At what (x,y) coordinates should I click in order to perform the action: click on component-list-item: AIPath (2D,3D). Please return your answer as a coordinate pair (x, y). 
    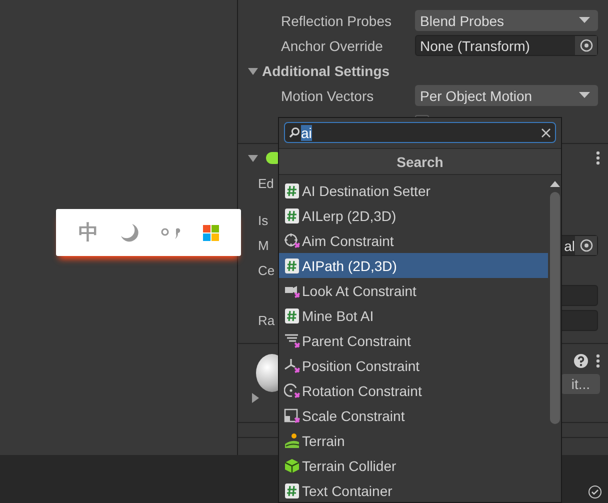
    Looking at the image, I should click on (413, 265).